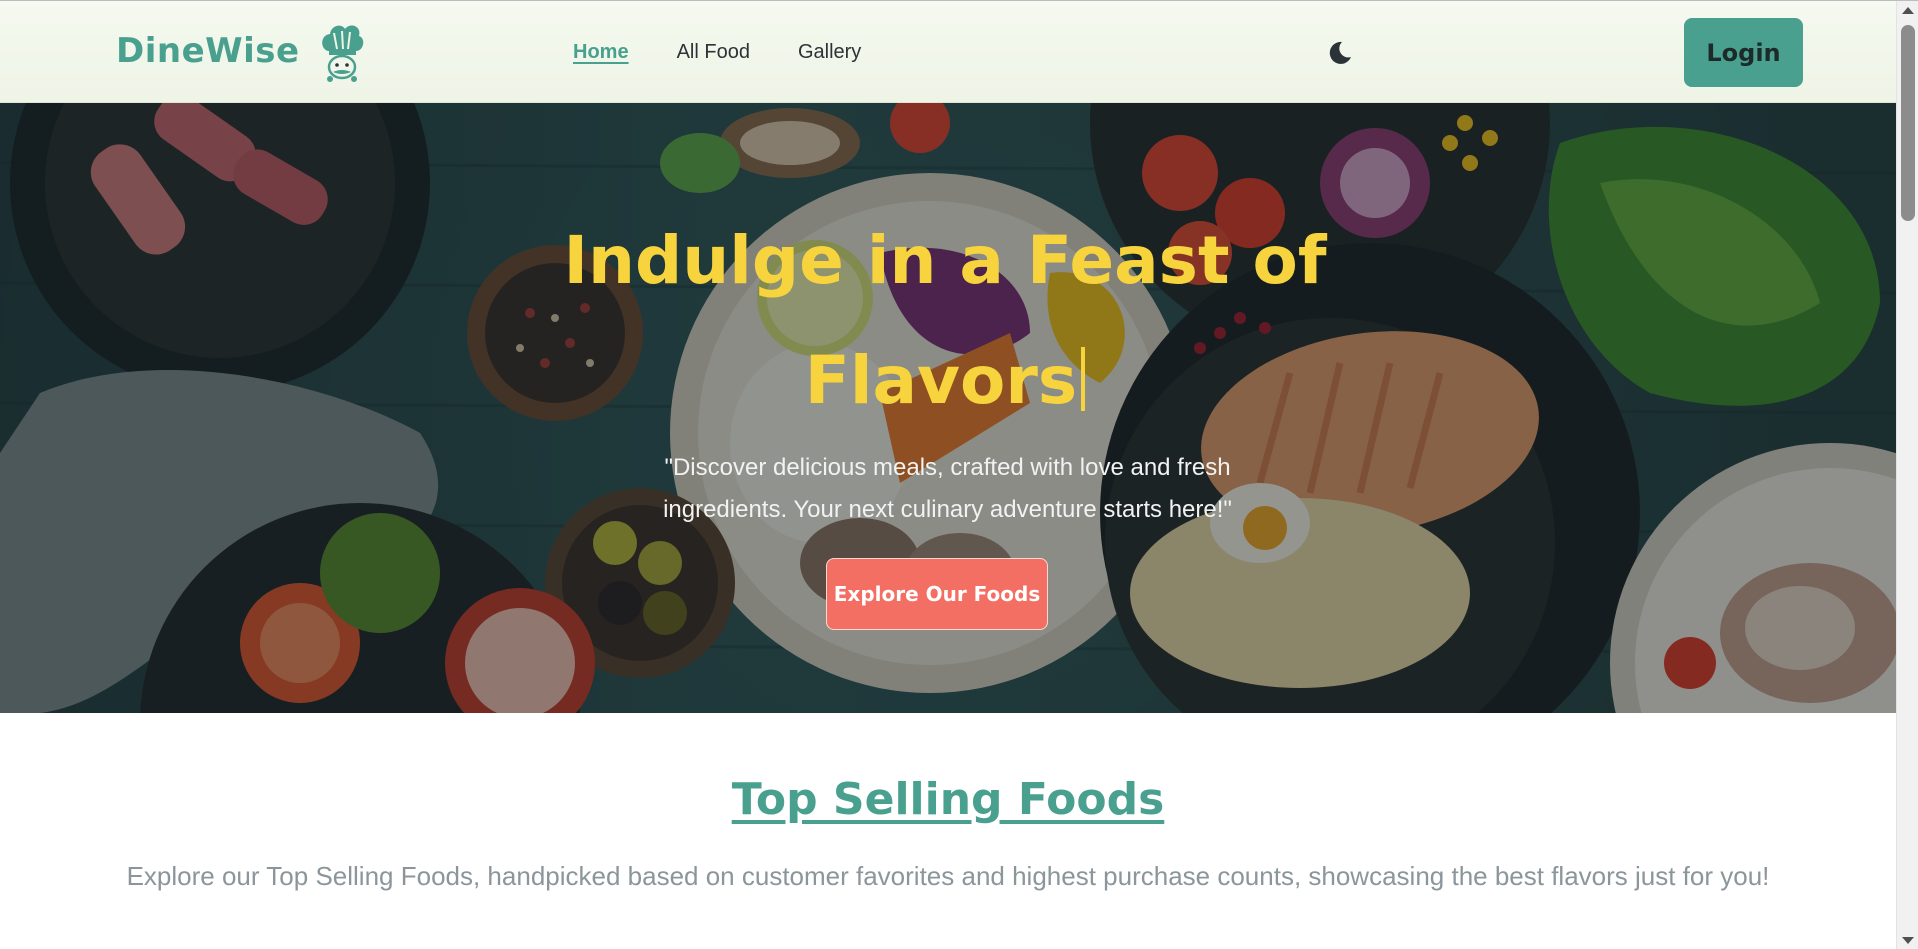  Describe the element at coordinates (208, 51) in the screenshot. I see `brand-name: DineWise` at that location.